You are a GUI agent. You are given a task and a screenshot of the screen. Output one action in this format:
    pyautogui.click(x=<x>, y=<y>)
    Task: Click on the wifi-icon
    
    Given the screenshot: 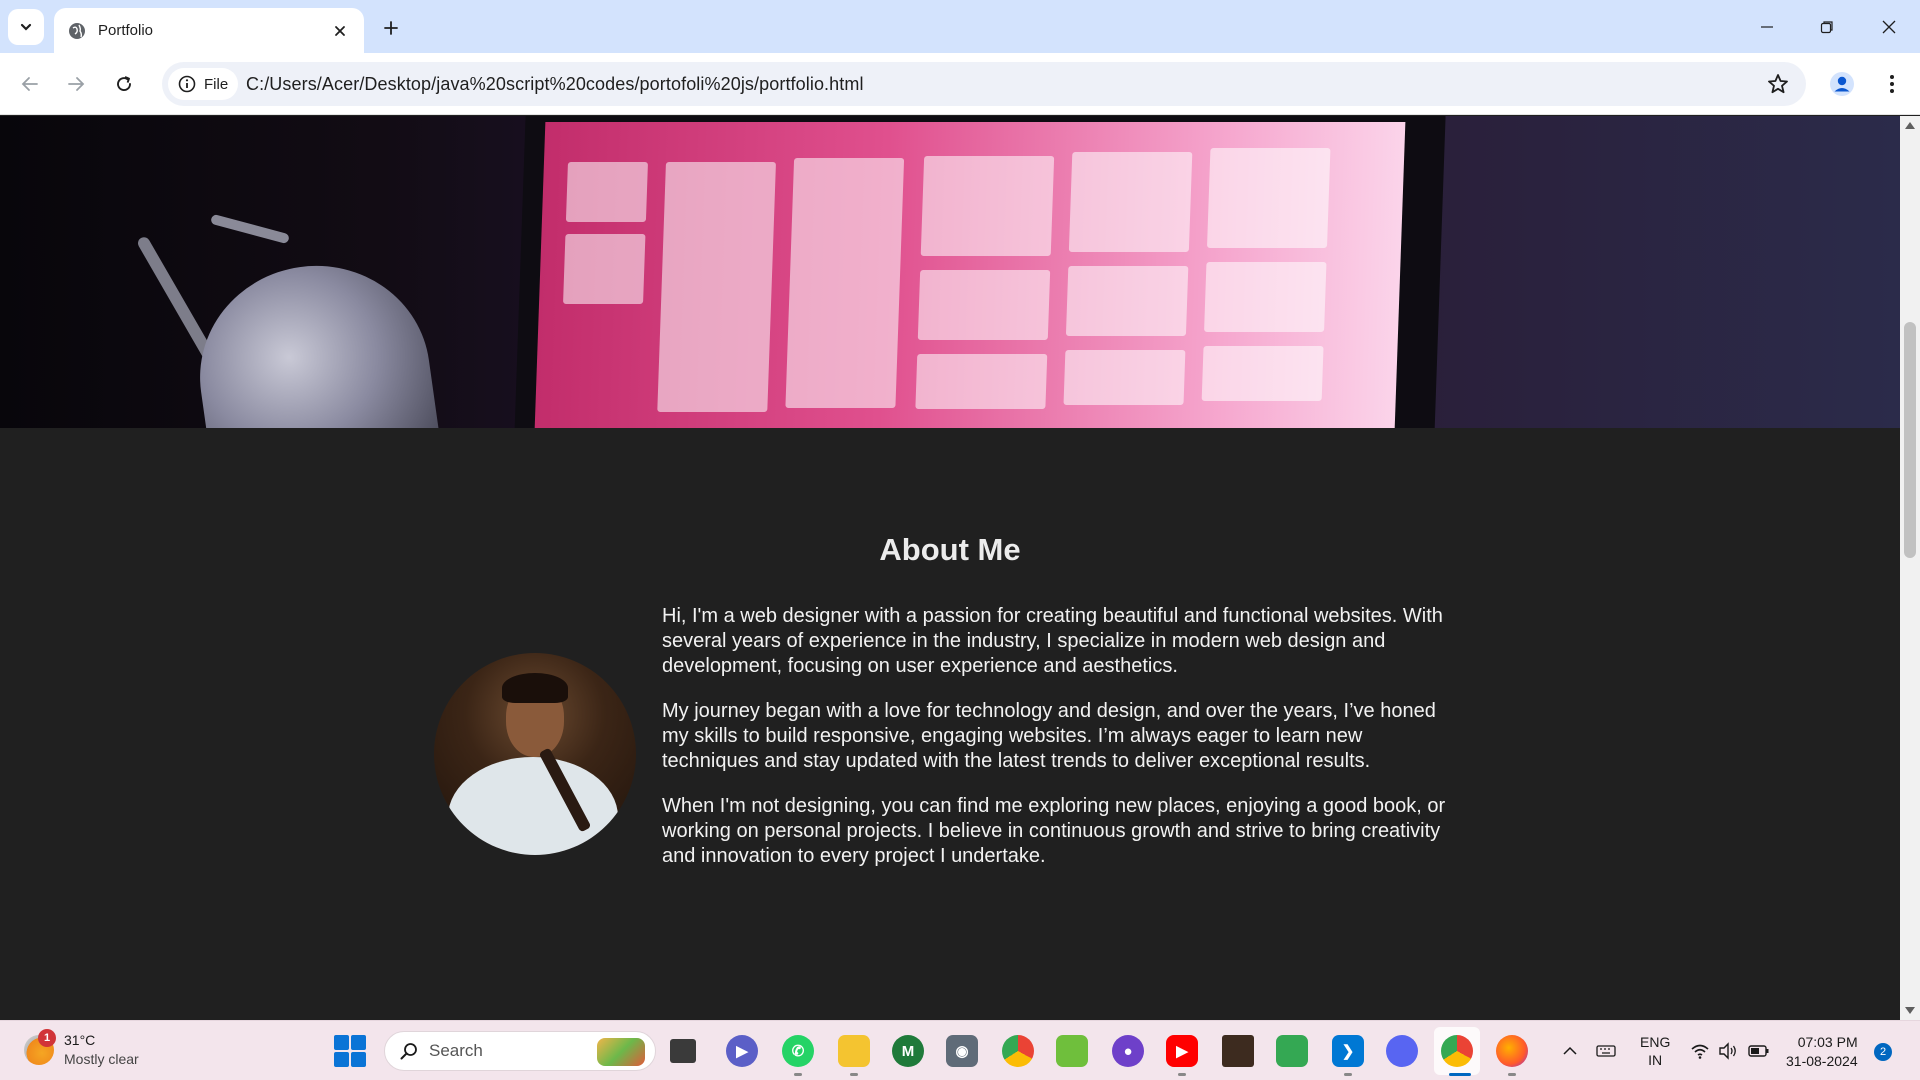 What is the action you would take?
    pyautogui.click(x=1700, y=1051)
    